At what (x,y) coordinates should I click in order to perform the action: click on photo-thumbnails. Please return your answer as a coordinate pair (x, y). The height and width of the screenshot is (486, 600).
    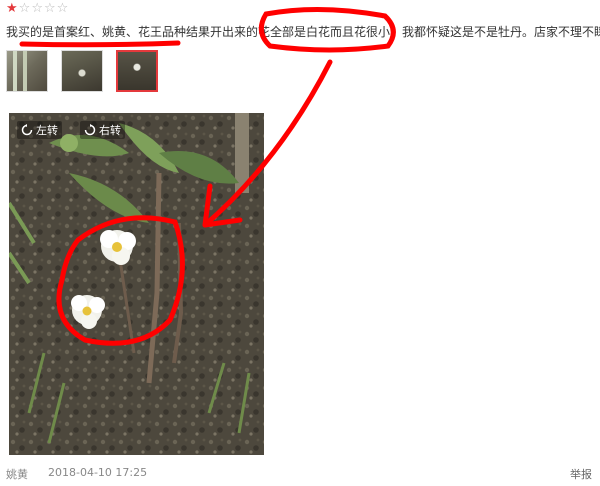
    Looking at the image, I should click on (82, 71).